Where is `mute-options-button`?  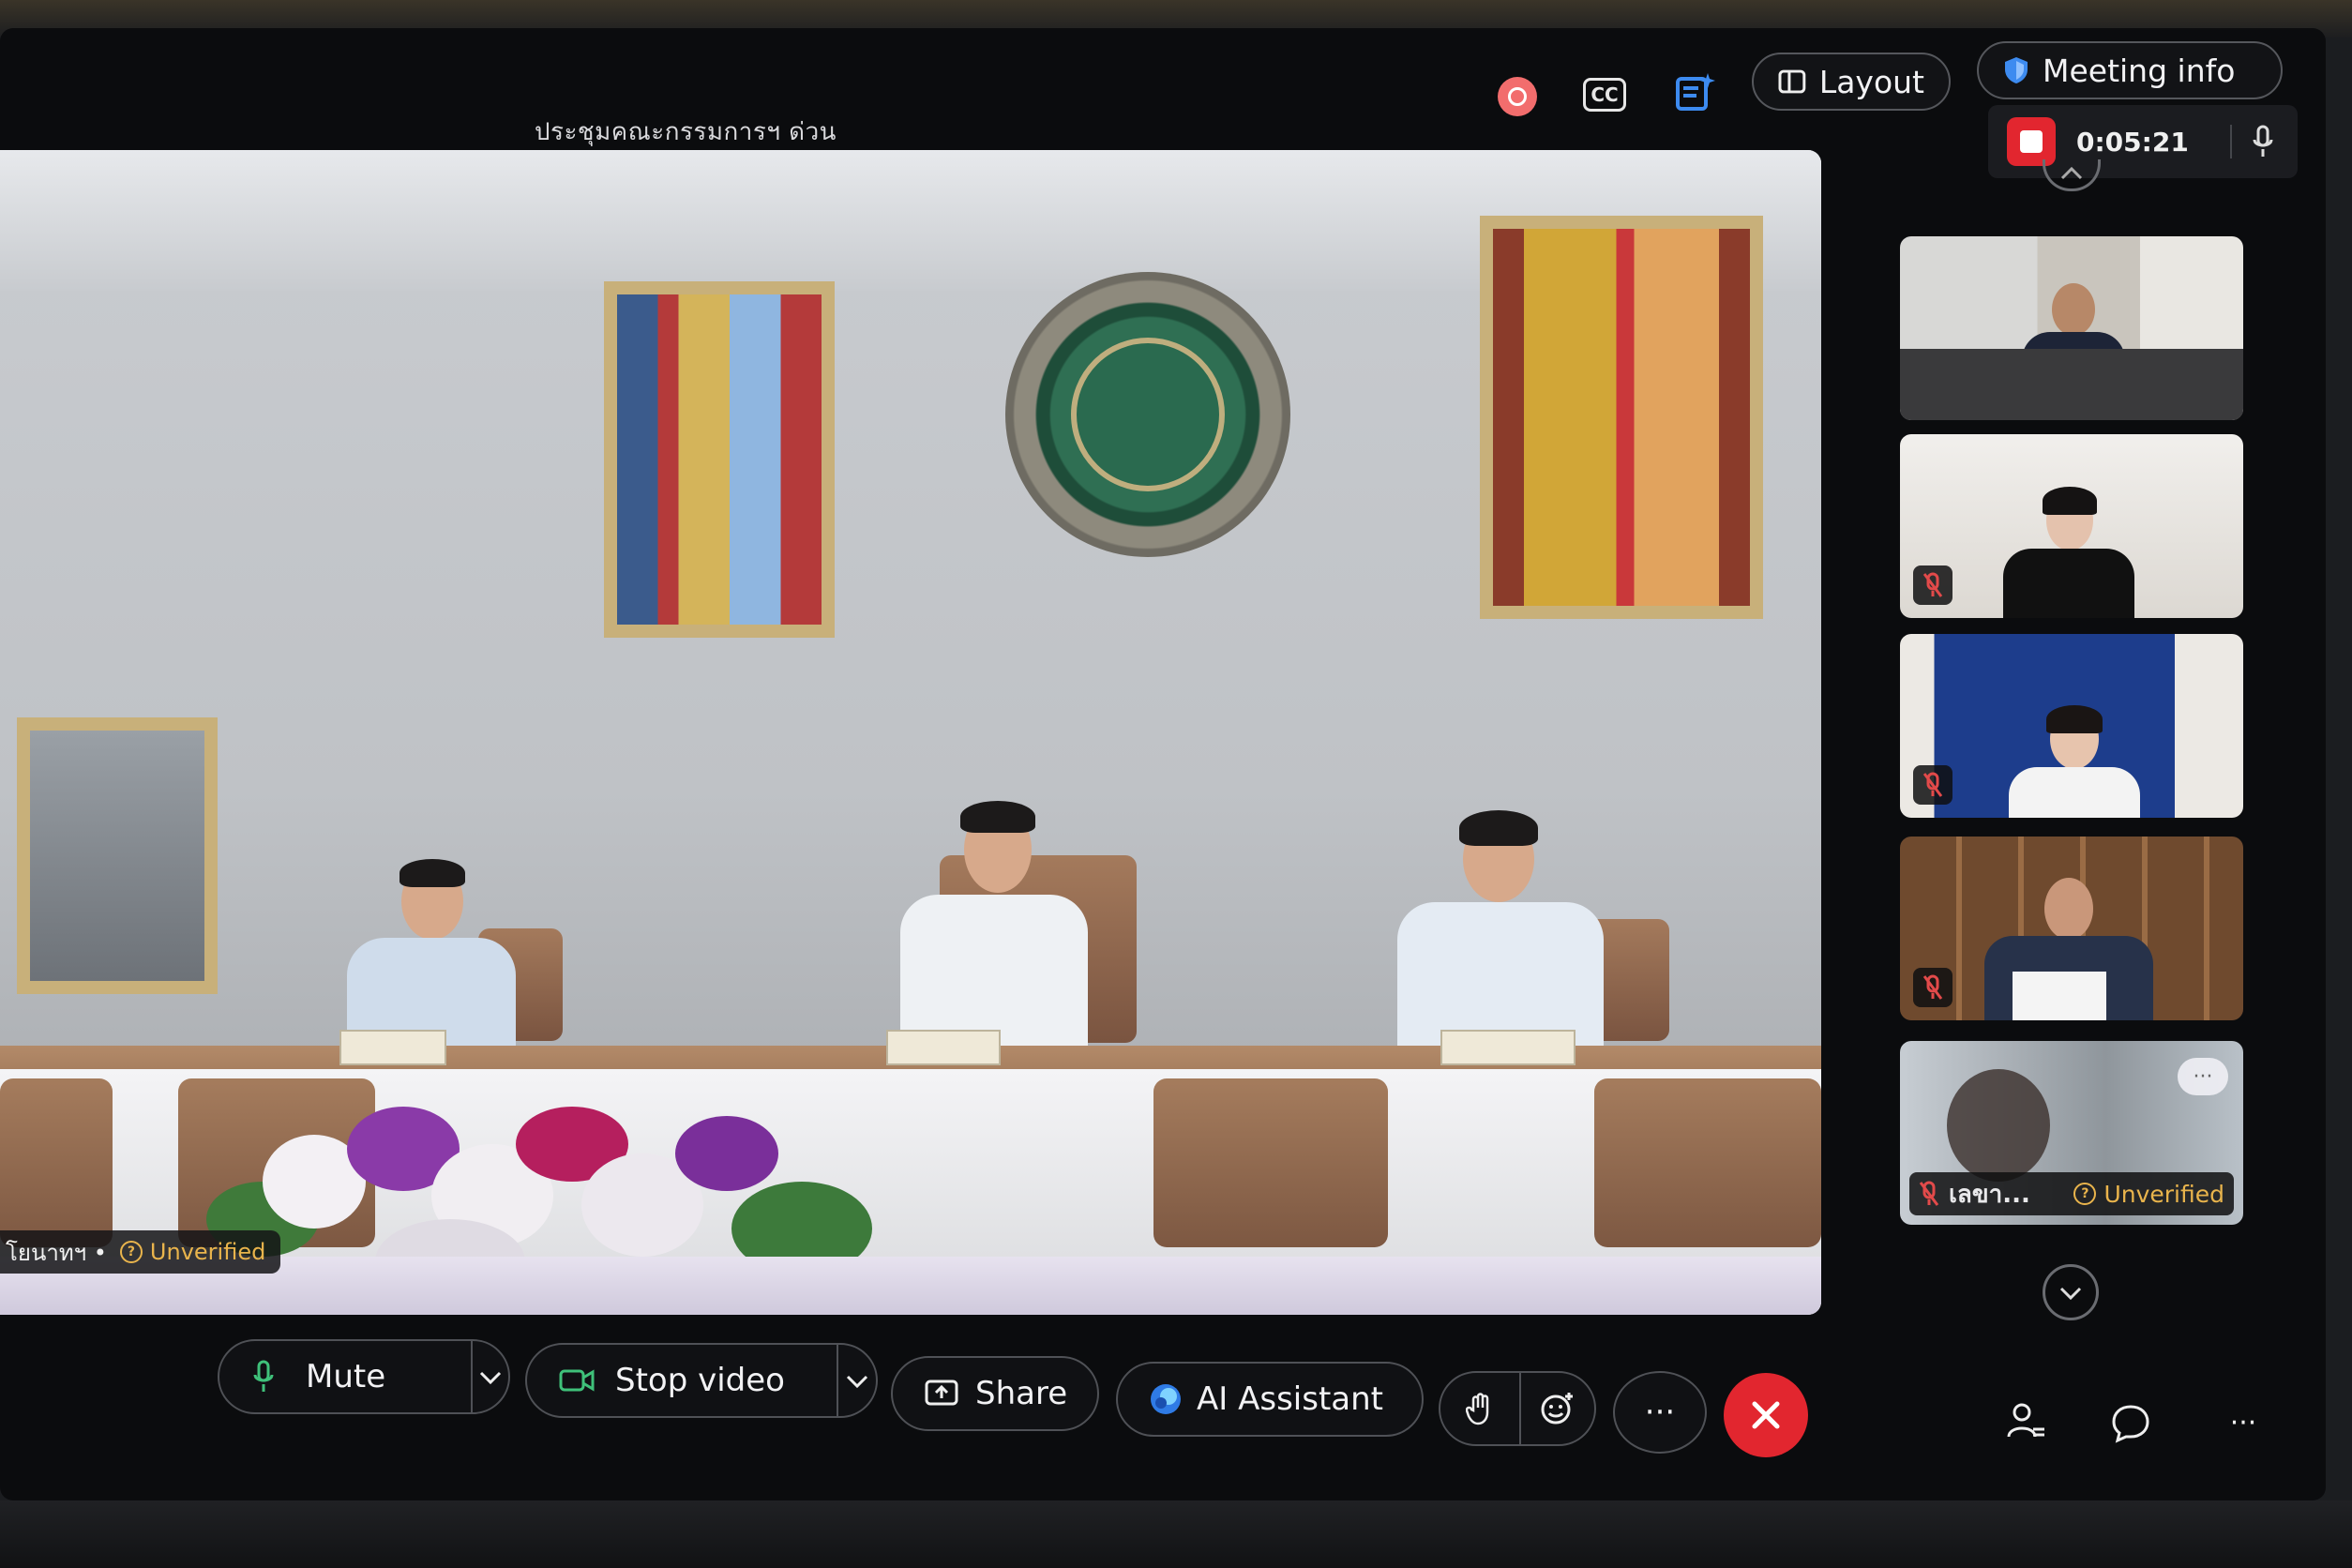
mute-options-button is located at coordinates (490, 1377).